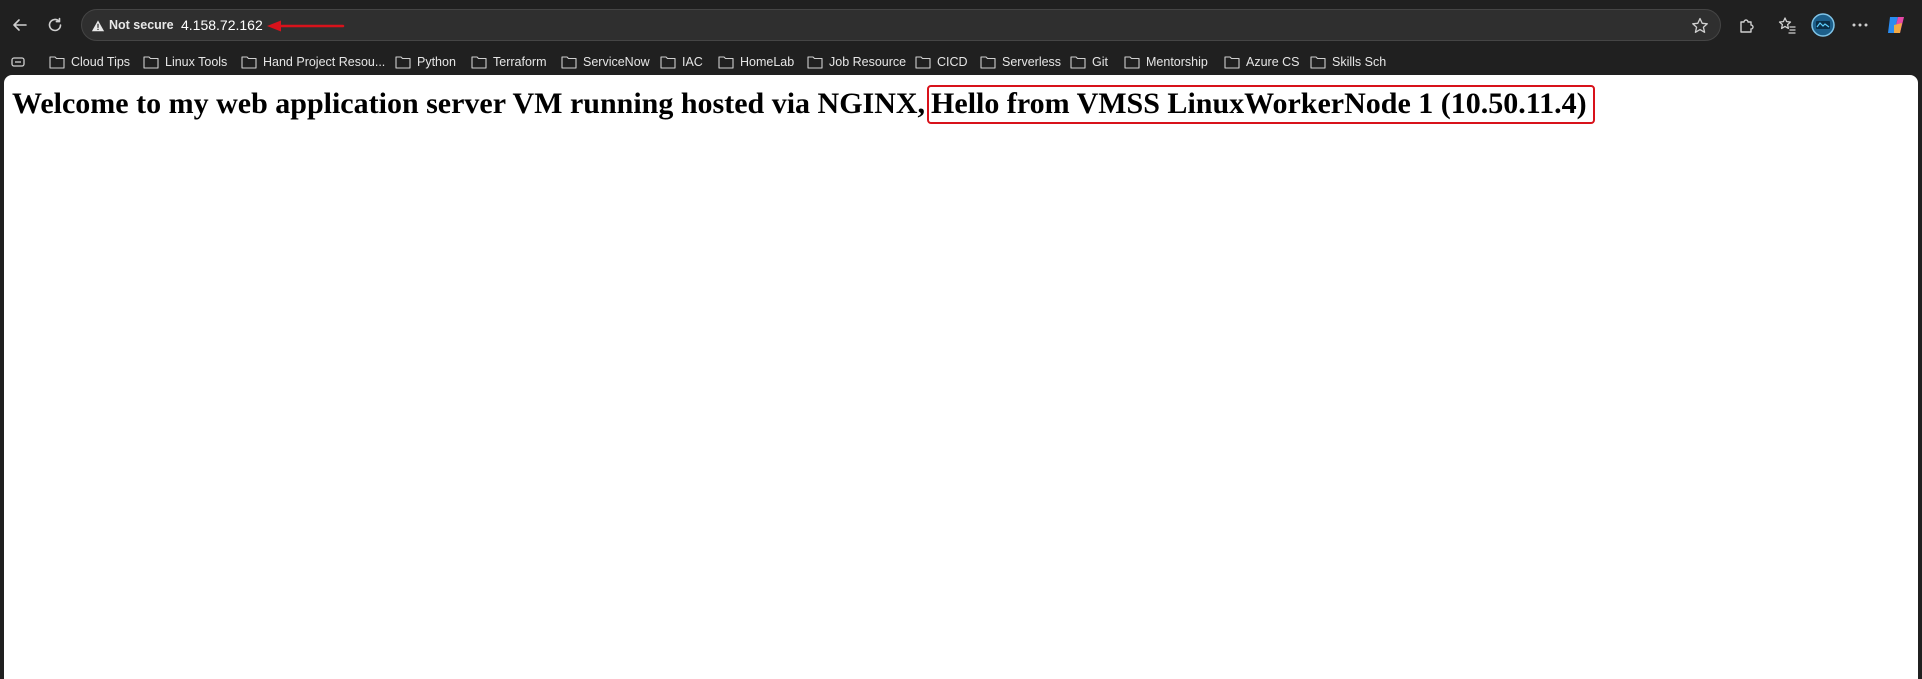 The height and width of the screenshot is (679, 1922). I want to click on bookmark-terraform: Terraform, so click(508, 62).